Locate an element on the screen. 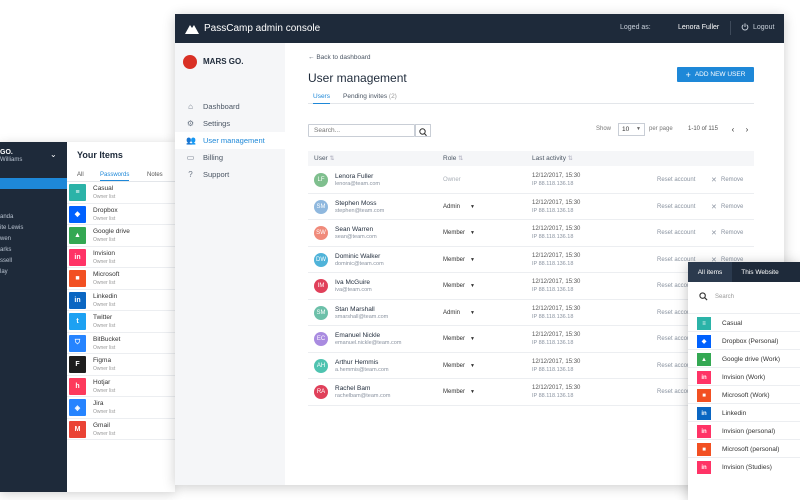 The height and width of the screenshot is (500, 800). sidebar-item: lay is located at coordinates (4, 272).